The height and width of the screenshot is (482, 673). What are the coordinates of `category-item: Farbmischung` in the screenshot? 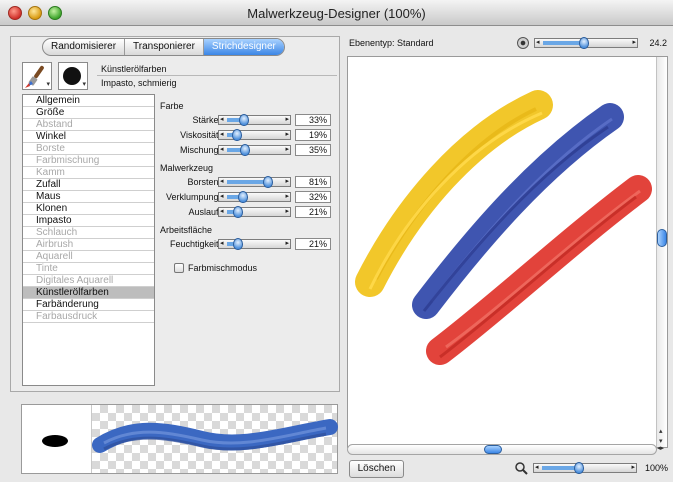 It's located at (88, 161).